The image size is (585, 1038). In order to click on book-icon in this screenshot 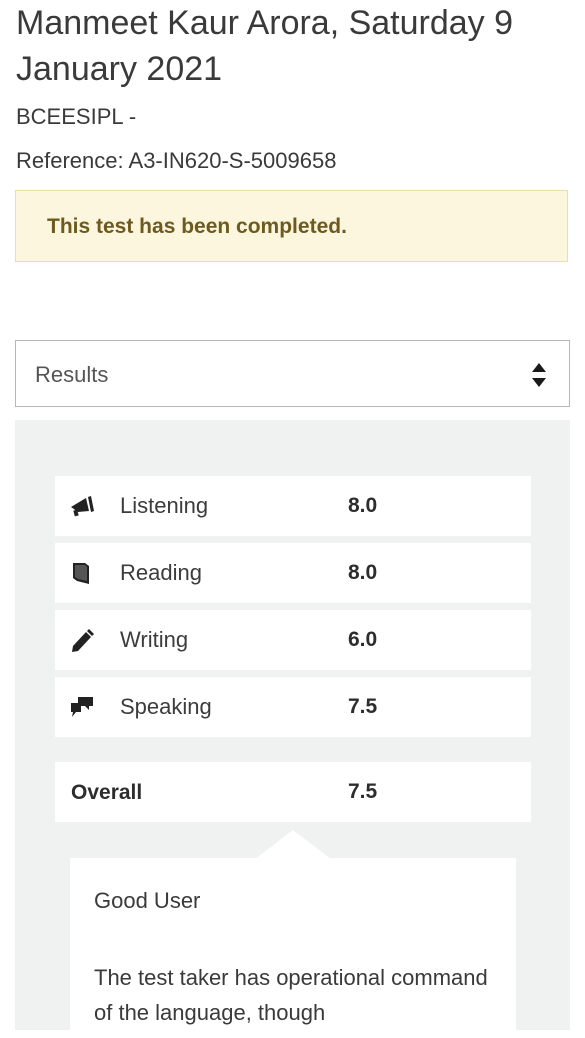, I will do `click(81, 573)`.